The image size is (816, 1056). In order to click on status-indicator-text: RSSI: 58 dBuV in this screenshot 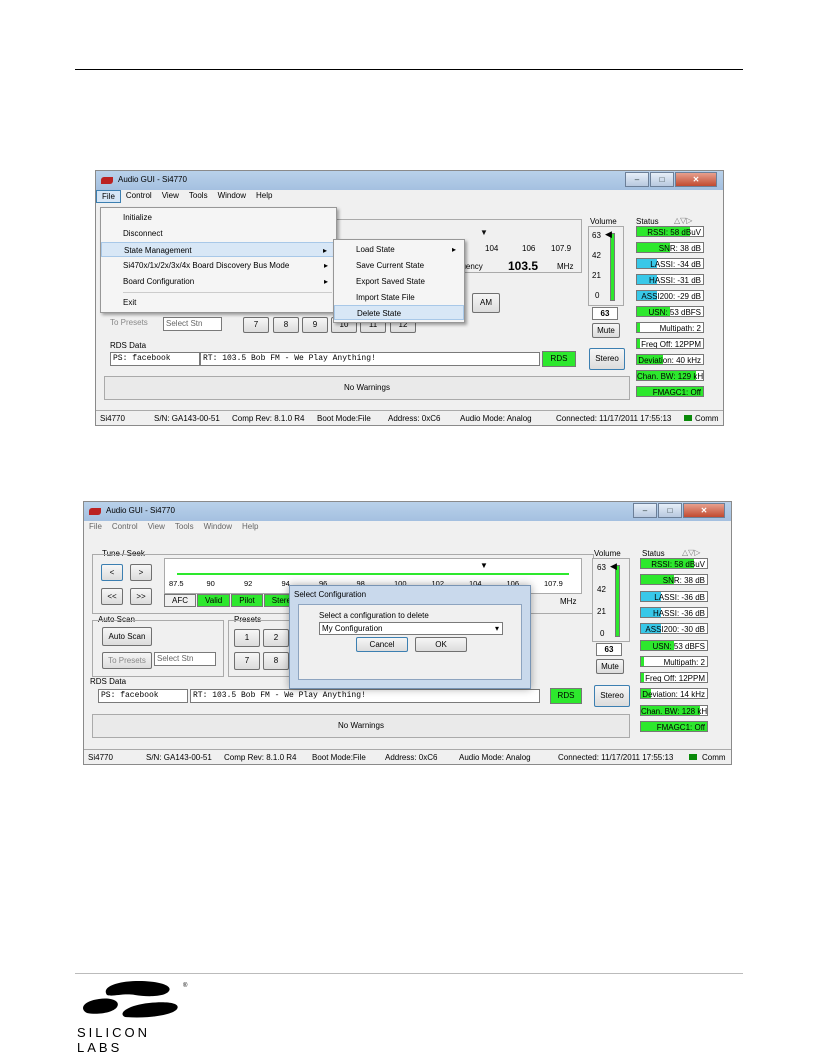, I will do `click(674, 232)`.